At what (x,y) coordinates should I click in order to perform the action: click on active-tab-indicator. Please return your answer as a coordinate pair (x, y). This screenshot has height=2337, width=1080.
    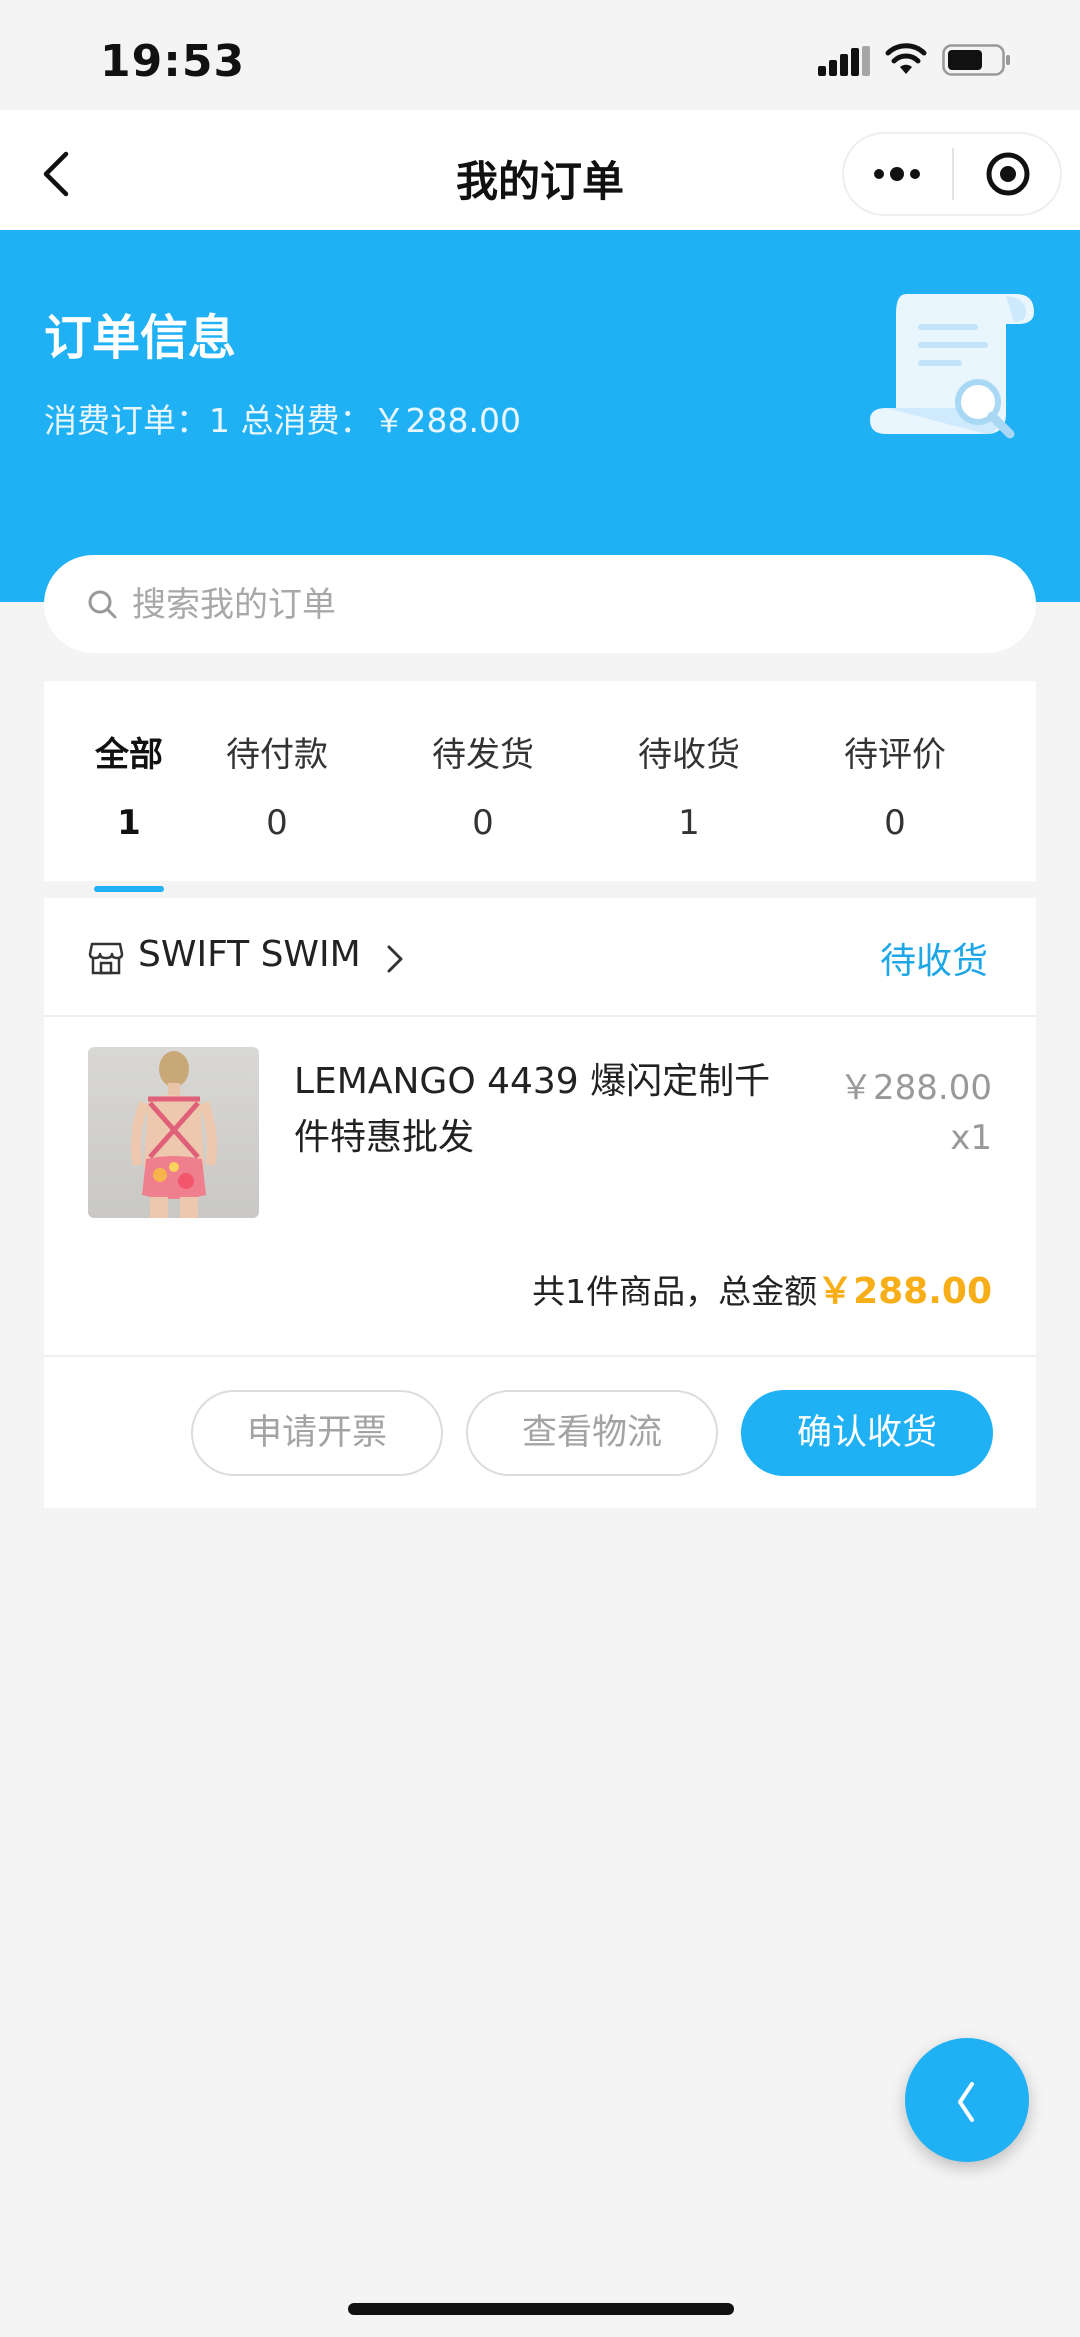
    Looking at the image, I should click on (129, 889).